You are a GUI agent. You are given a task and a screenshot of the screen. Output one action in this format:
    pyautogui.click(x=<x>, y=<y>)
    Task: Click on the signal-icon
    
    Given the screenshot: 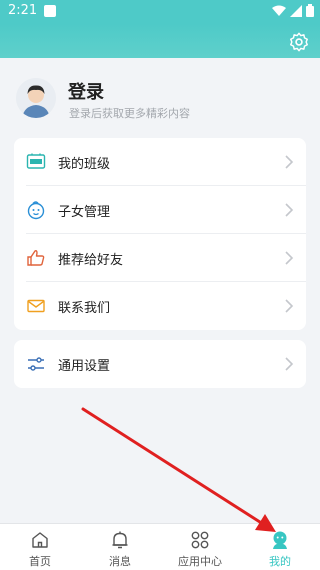 What is the action you would take?
    pyautogui.click(x=296, y=10)
    